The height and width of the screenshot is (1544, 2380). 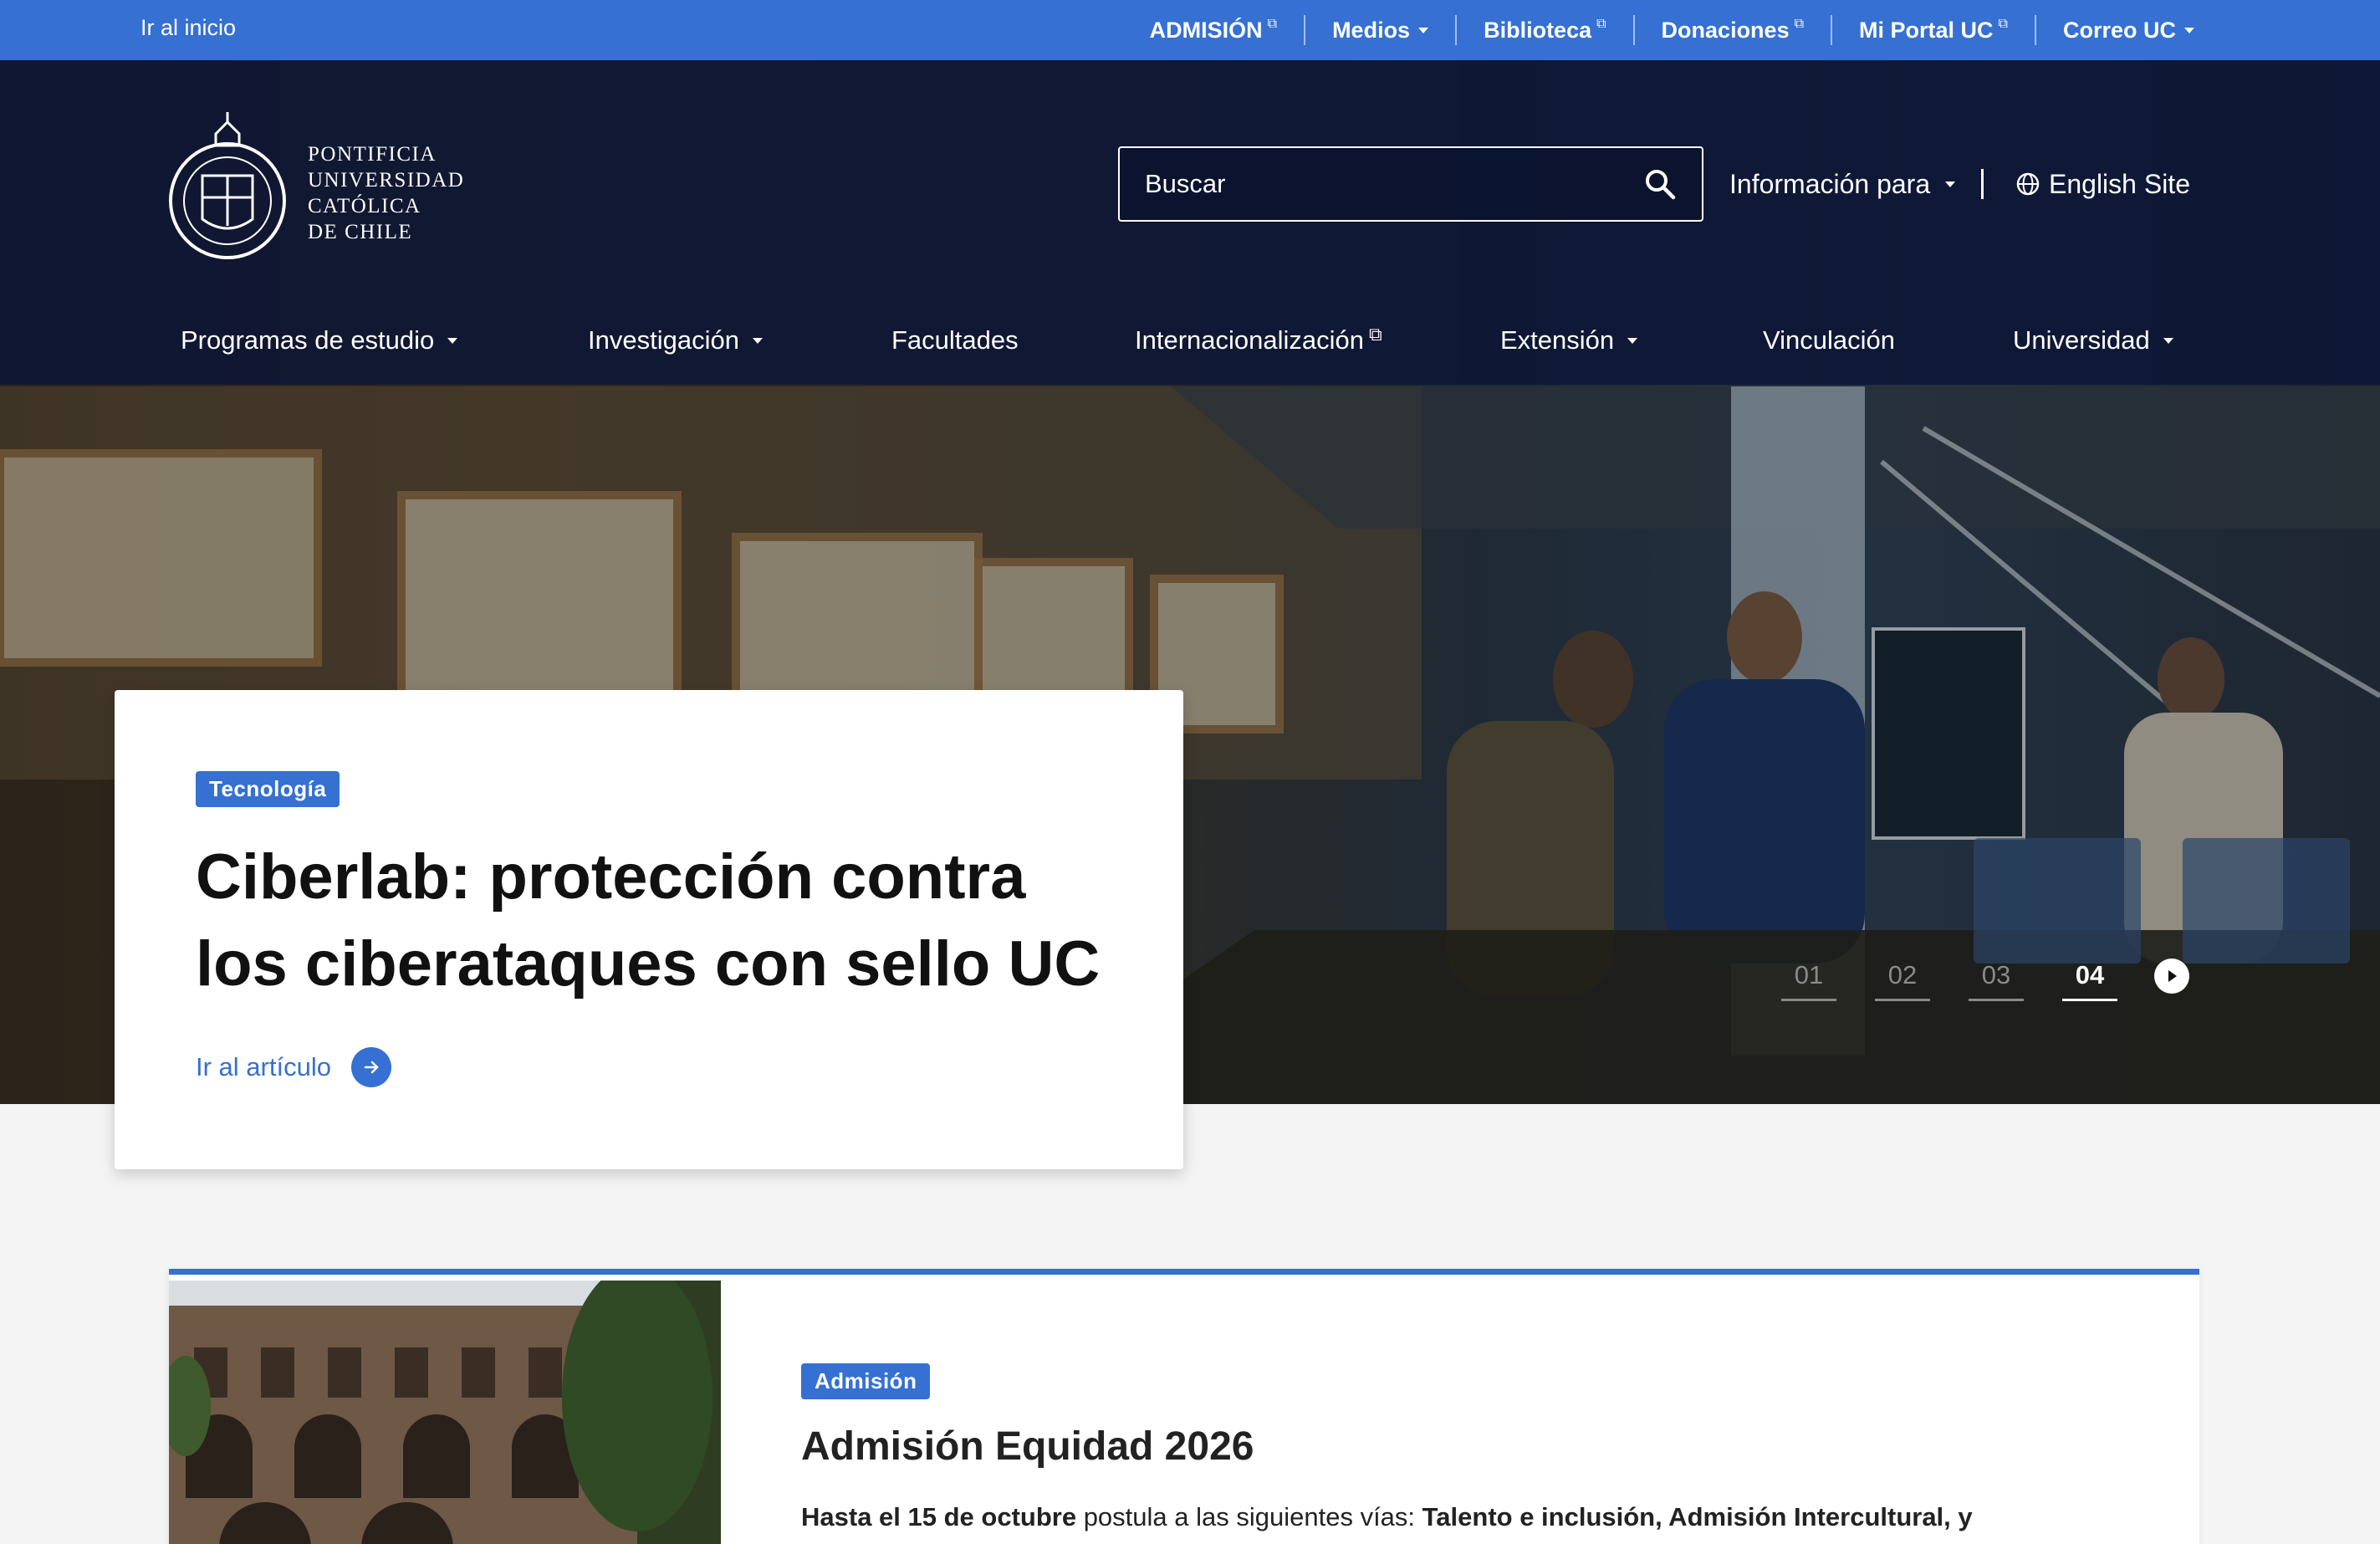 What do you see at coordinates (386, 193) in the screenshot?
I see `logo-wordmark: PONTIFICIA UNIVERSIDAD CATÓLICA DE CHILE` at bounding box center [386, 193].